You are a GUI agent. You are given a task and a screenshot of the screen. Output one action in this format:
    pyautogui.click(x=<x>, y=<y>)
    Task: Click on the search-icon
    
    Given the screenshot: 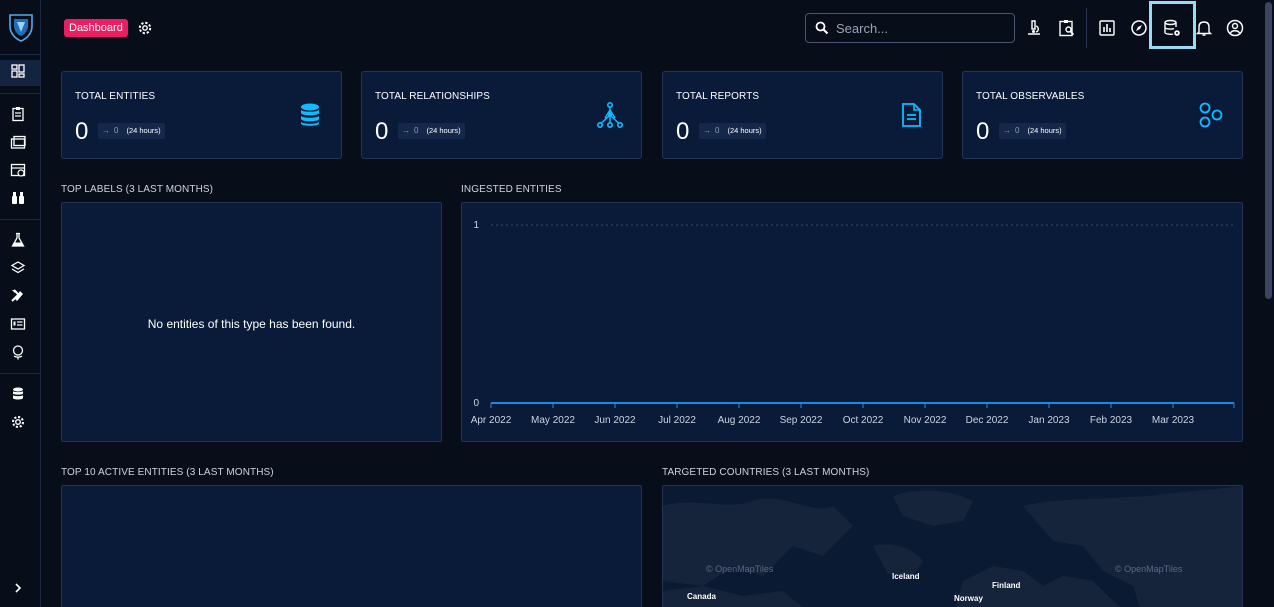 What is the action you would take?
    pyautogui.click(x=822, y=28)
    